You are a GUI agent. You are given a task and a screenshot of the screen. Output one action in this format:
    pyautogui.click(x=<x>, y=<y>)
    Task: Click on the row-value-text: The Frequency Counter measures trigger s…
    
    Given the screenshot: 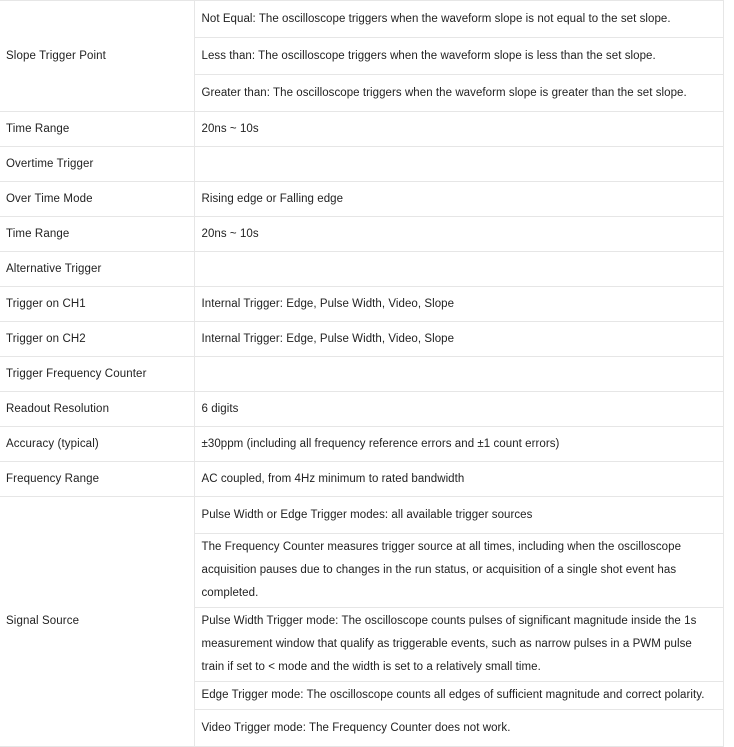 What is the action you would take?
    pyautogui.click(x=441, y=570)
    